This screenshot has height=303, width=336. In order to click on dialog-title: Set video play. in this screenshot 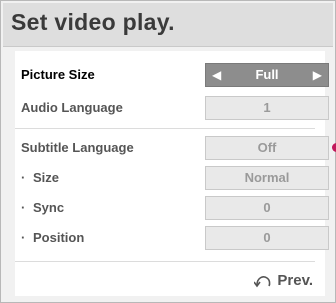, I will do `click(93, 22)`.